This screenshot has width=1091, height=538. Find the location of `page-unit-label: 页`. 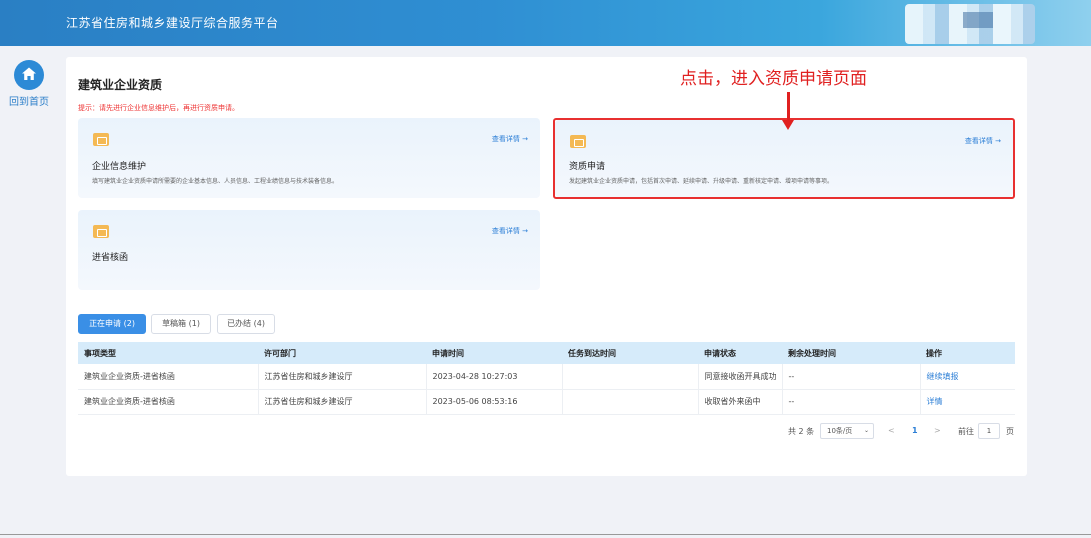

page-unit-label: 页 is located at coordinates (1010, 431).